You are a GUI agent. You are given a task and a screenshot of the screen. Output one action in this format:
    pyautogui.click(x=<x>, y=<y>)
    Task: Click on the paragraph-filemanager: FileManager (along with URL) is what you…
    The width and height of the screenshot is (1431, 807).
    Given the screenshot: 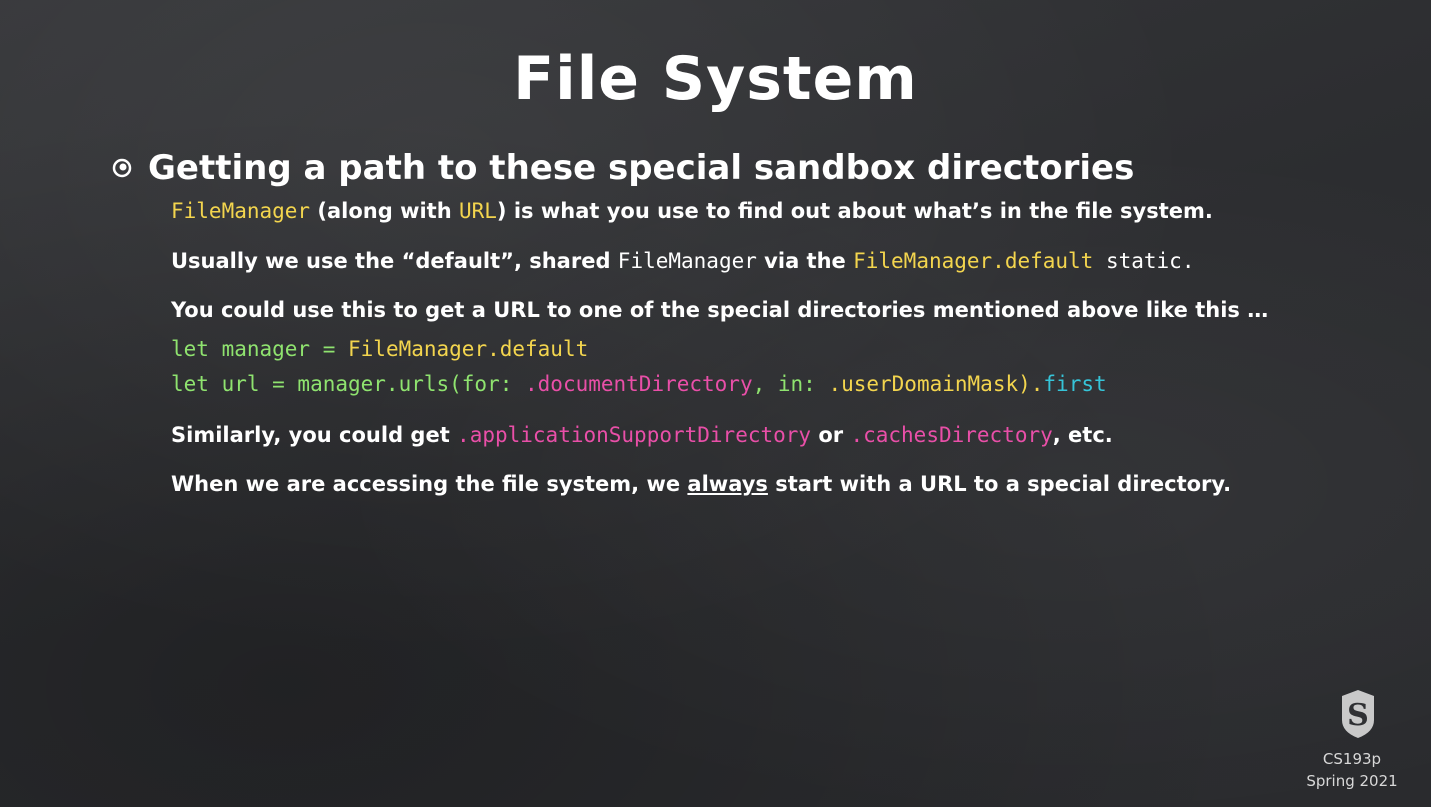 What is the action you would take?
    pyautogui.click(x=692, y=211)
    